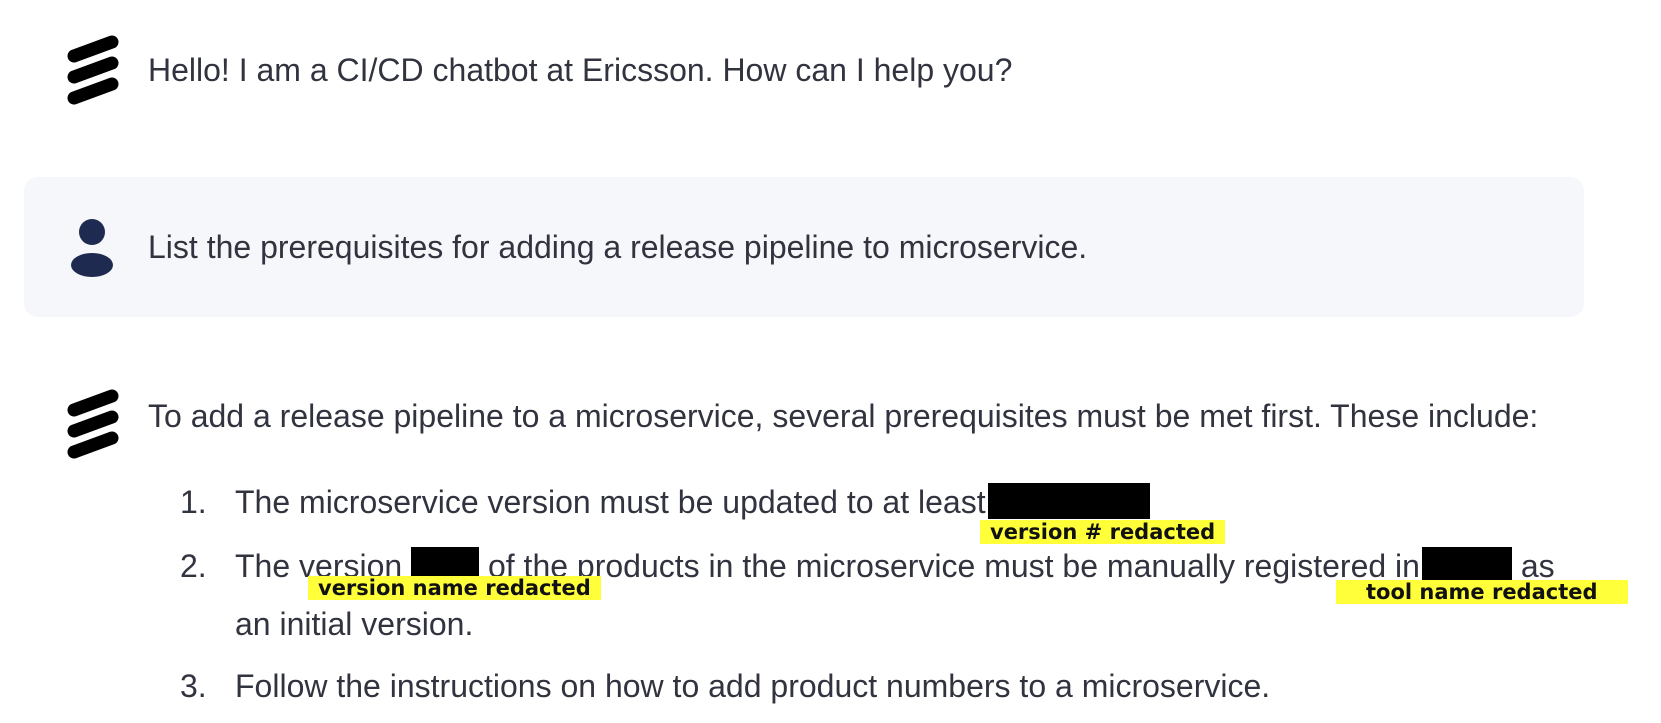 Image resolution: width=1661 pixels, height=723 pixels. Describe the element at coordinates (1482, 592) in the screenshot. I see `redaction-label: tool name redacted` at that location.